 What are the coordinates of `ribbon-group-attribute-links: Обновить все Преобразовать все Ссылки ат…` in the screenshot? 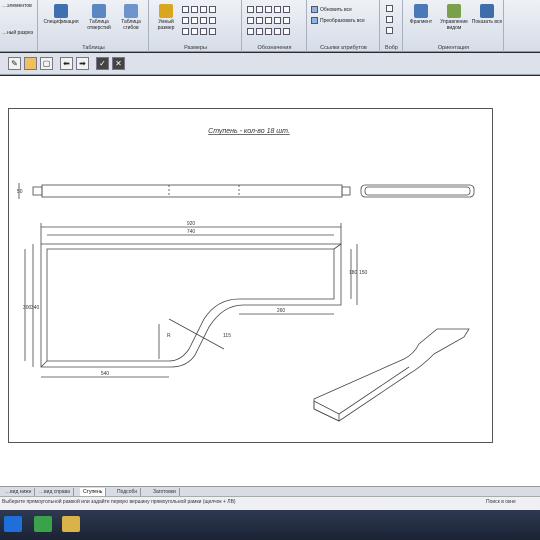 It's located at (344, 26).